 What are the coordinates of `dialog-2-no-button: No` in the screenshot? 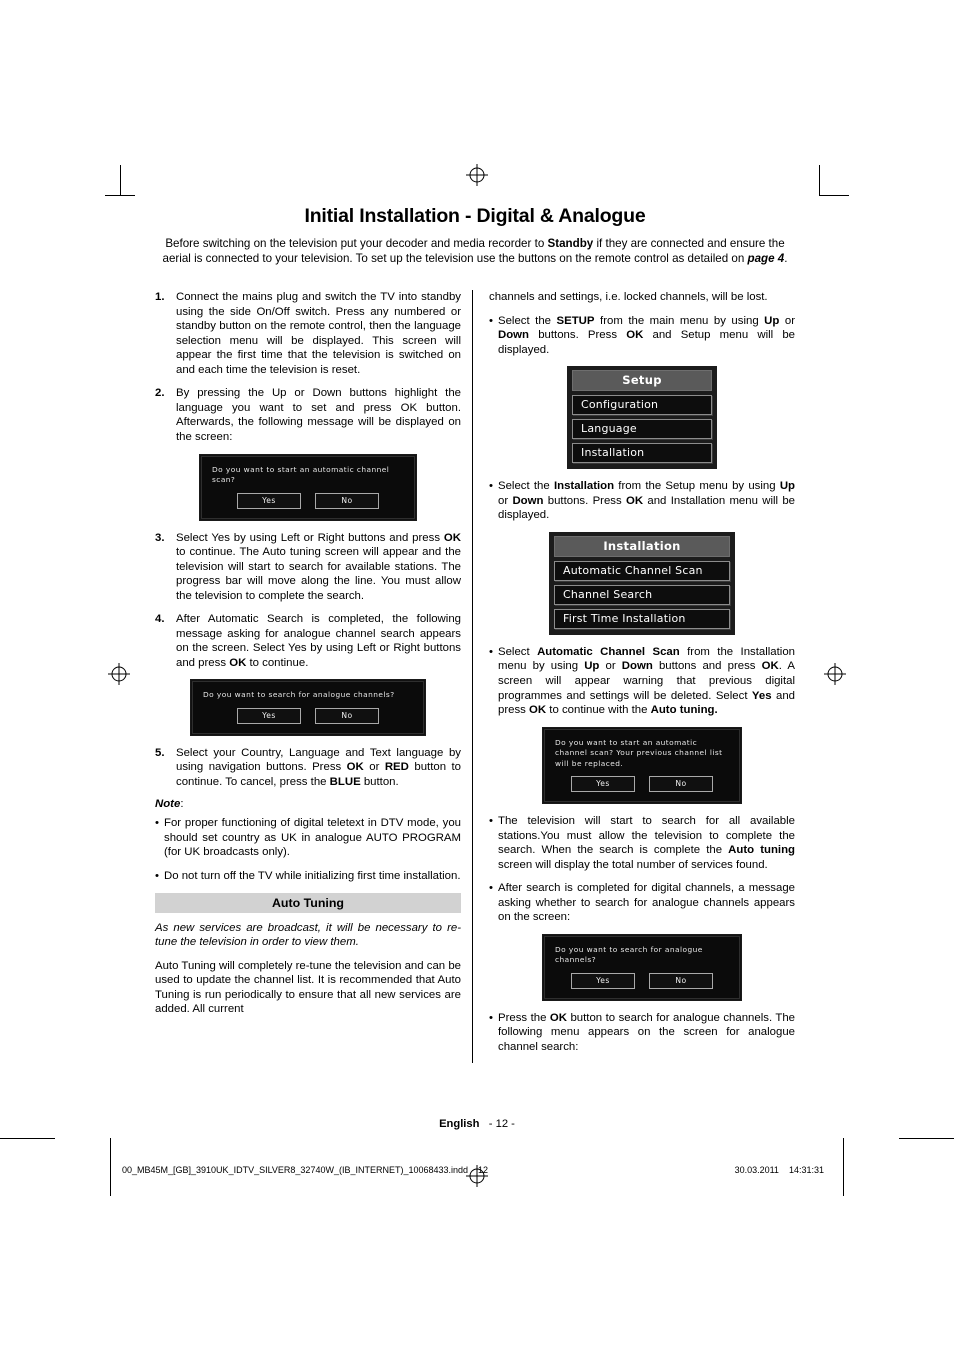 It's located at (347, 715).